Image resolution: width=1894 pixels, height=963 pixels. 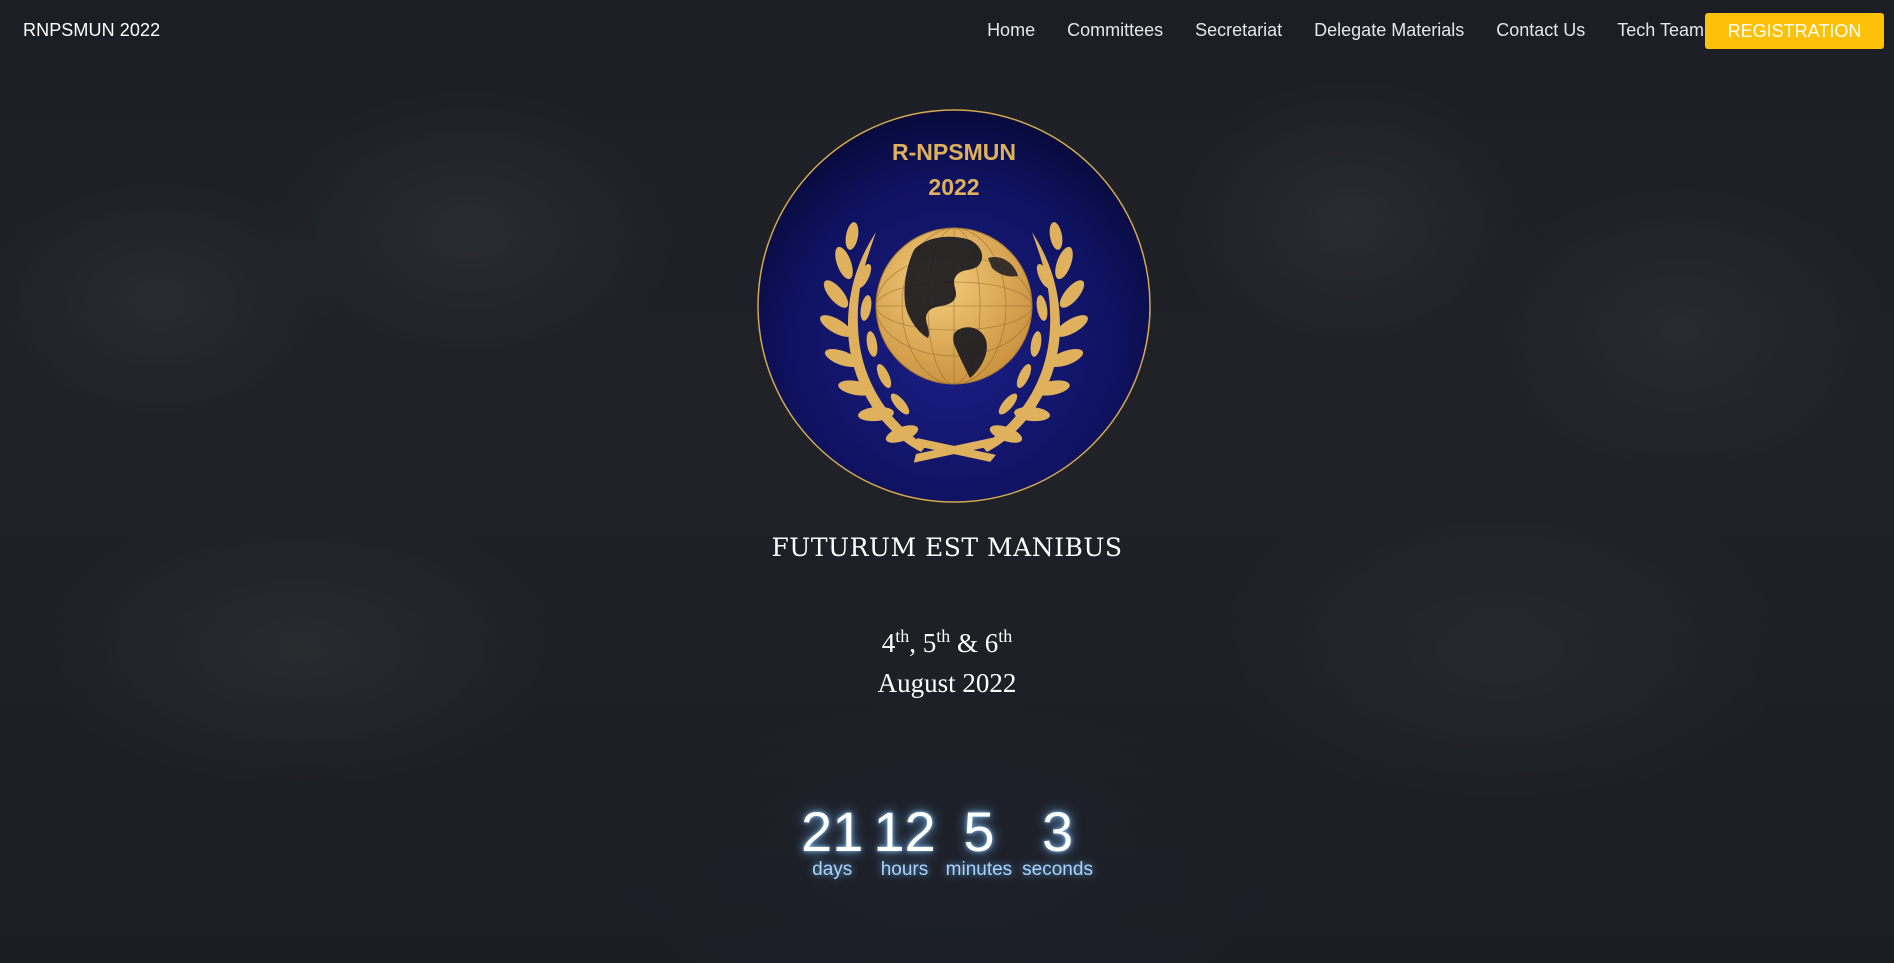 What do you see at coordinates (1005, 636) in the screenshot?
I see `date-suffix-3: th` at bounding box center [1005, 636].